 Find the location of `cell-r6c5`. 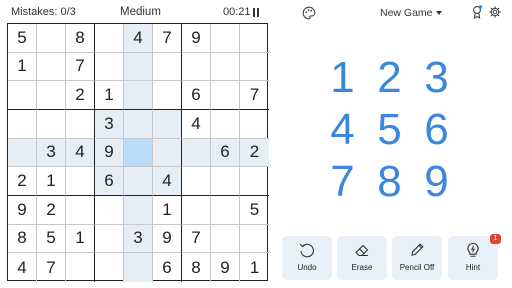

cell-r6c5 is located at coordinates (138, 181).